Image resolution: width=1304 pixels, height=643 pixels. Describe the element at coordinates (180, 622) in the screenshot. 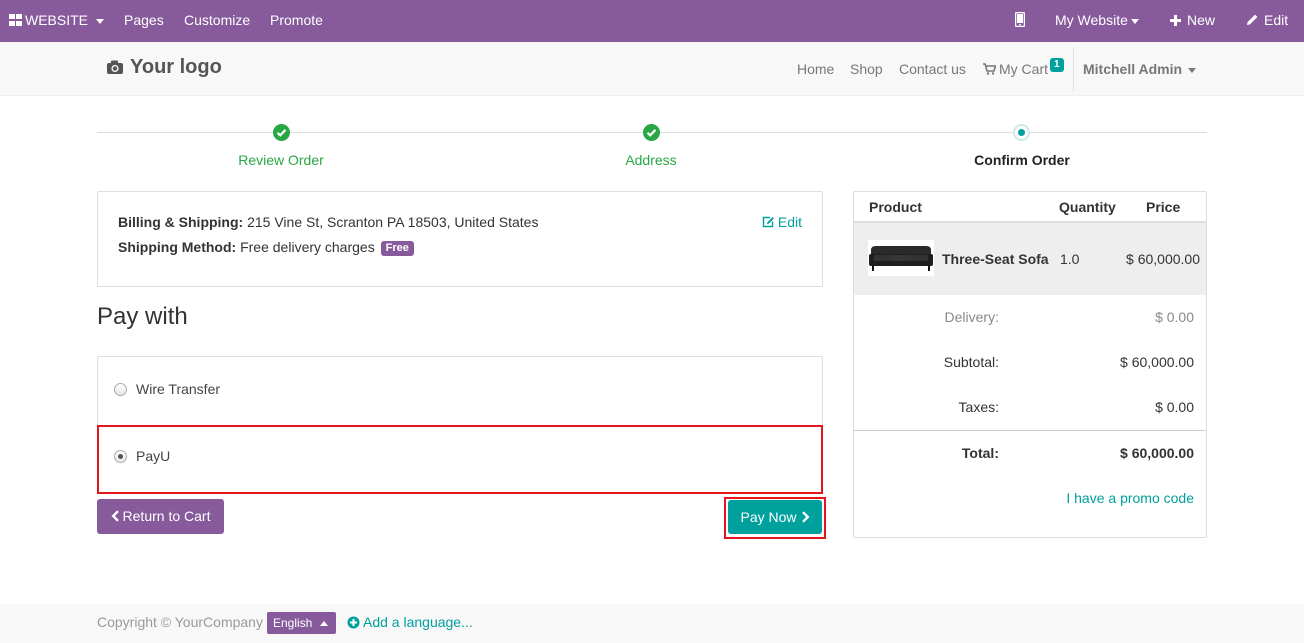

I see `copyright-text: Copyright © YourCompany` at that location.